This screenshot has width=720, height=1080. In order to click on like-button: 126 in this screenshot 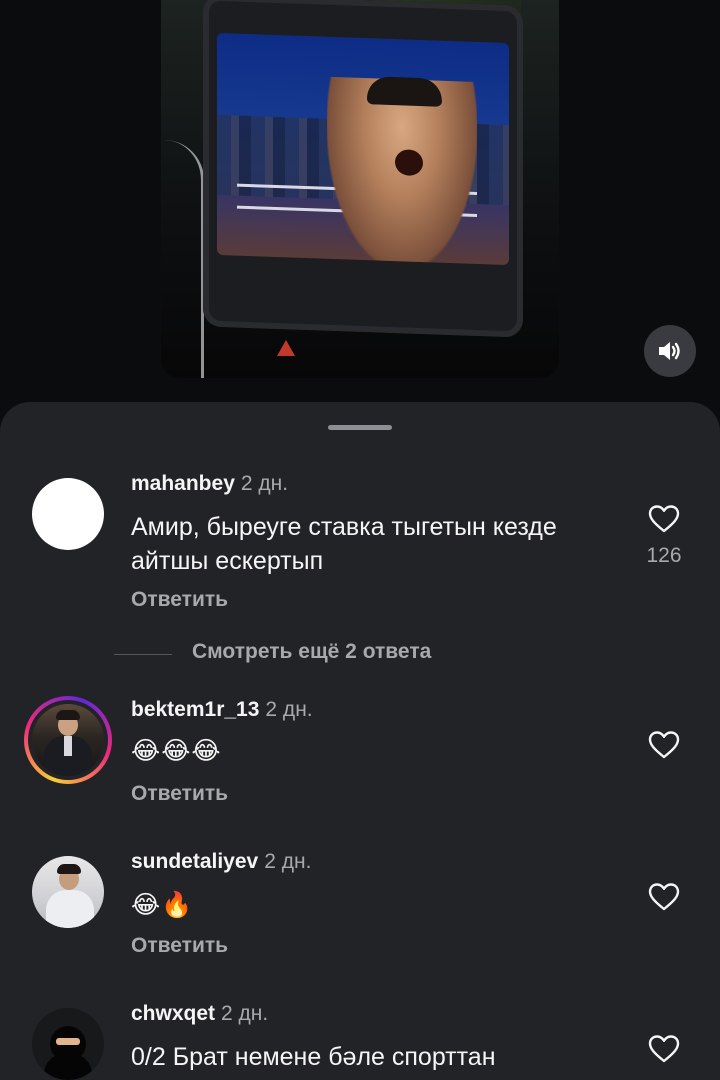, I will do `click(664, 536)`.